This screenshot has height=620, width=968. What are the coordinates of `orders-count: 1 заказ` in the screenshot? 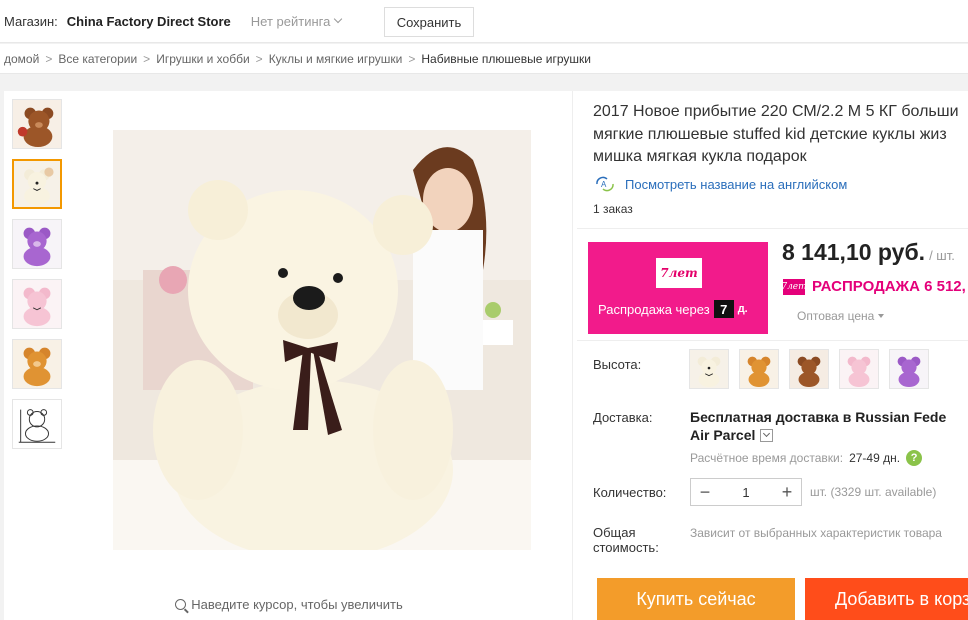 It's located at (613, 209).